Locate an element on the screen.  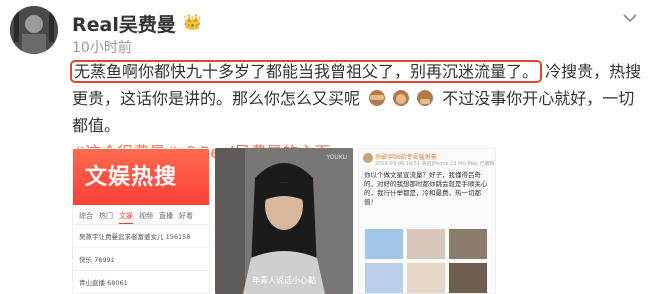
video-subtitle: 年青人说话小心點 is located at coordinates (284, 280).